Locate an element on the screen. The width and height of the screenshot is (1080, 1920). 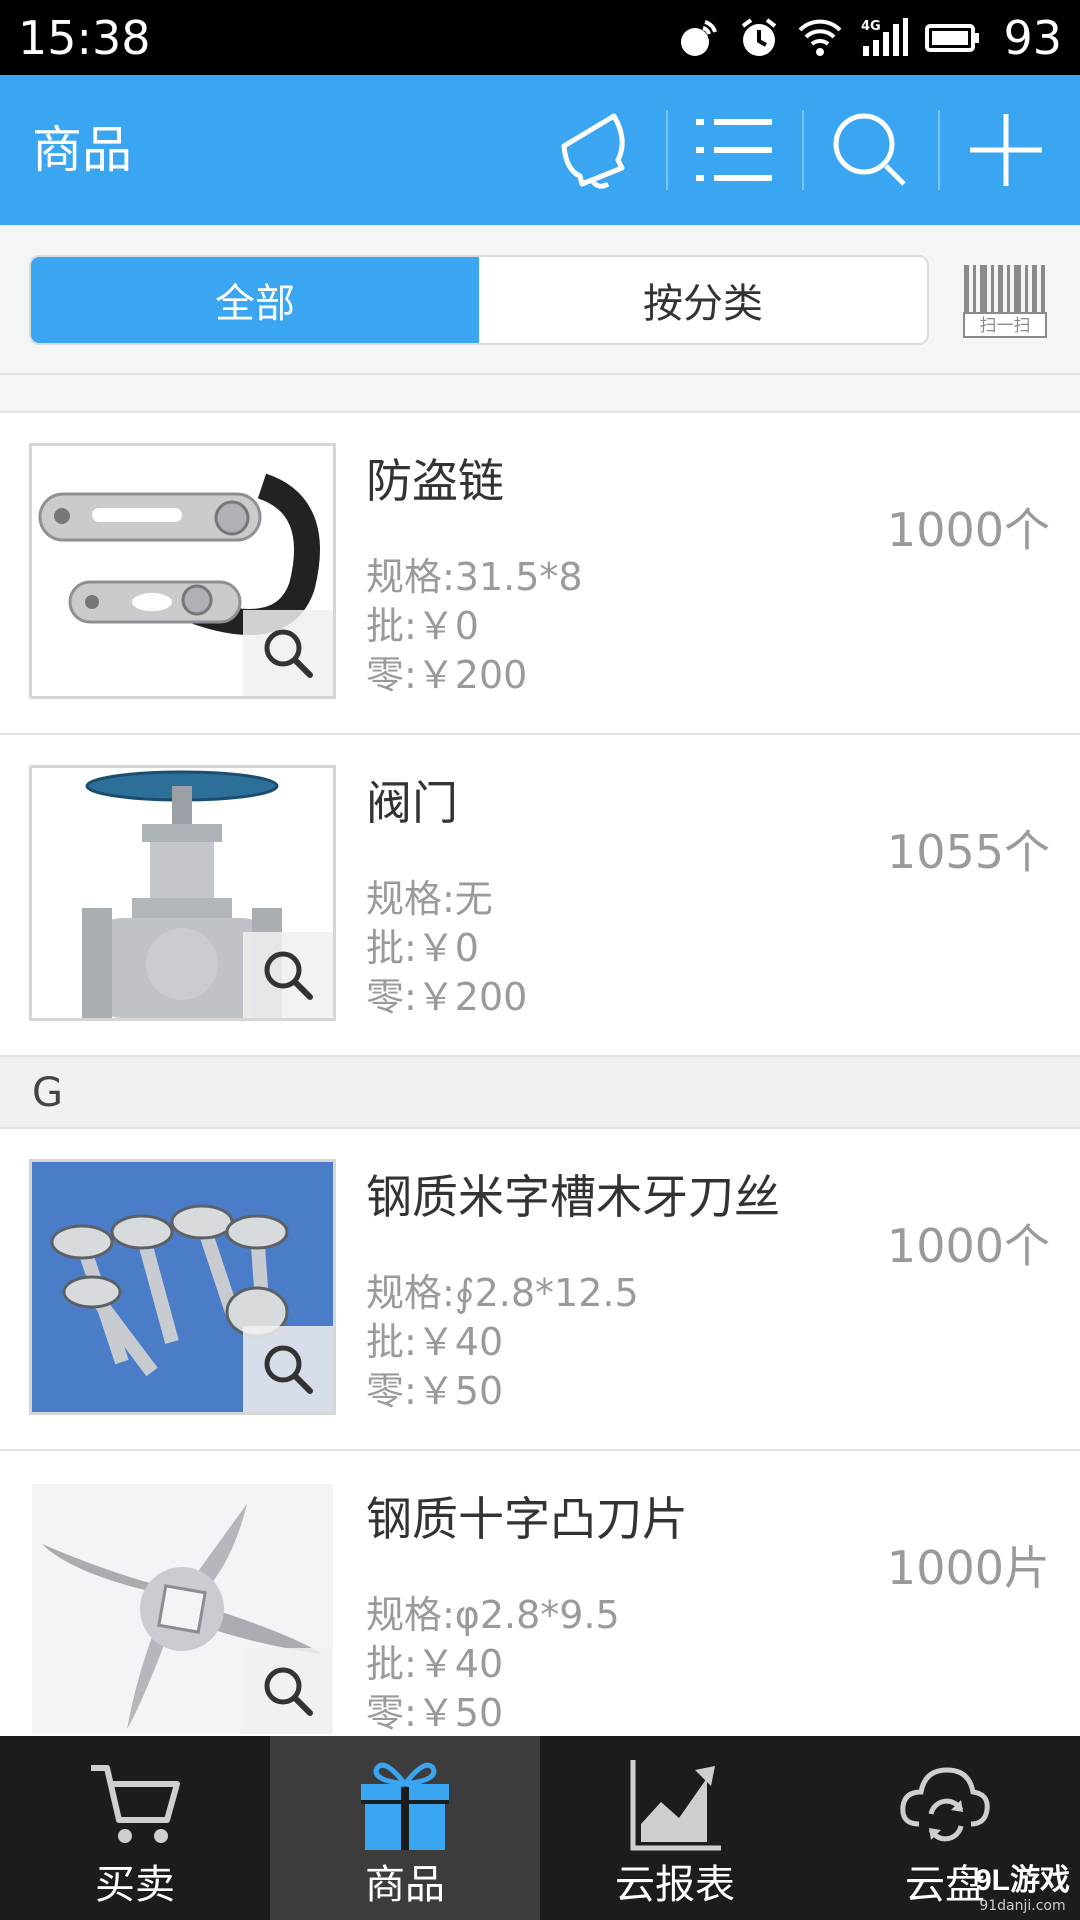
gift-icon is located at coordinates (405, 1806).